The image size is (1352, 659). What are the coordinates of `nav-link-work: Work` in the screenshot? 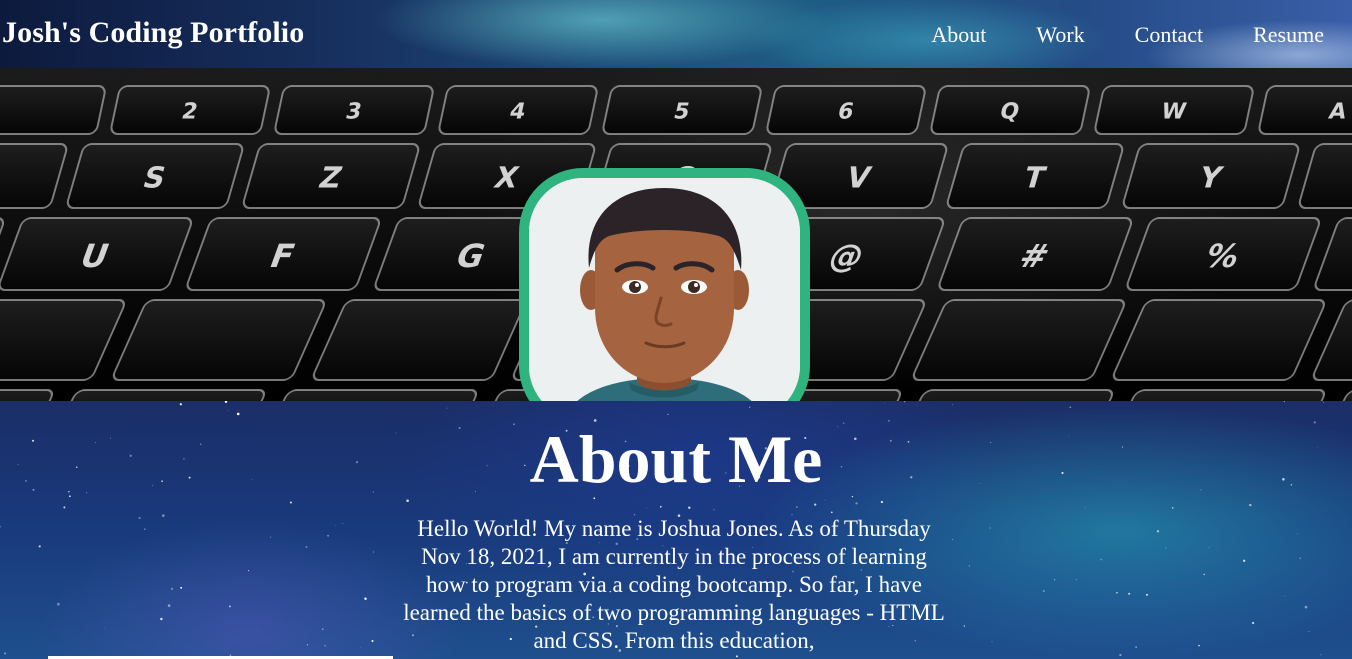 It's located at (1060, 35).